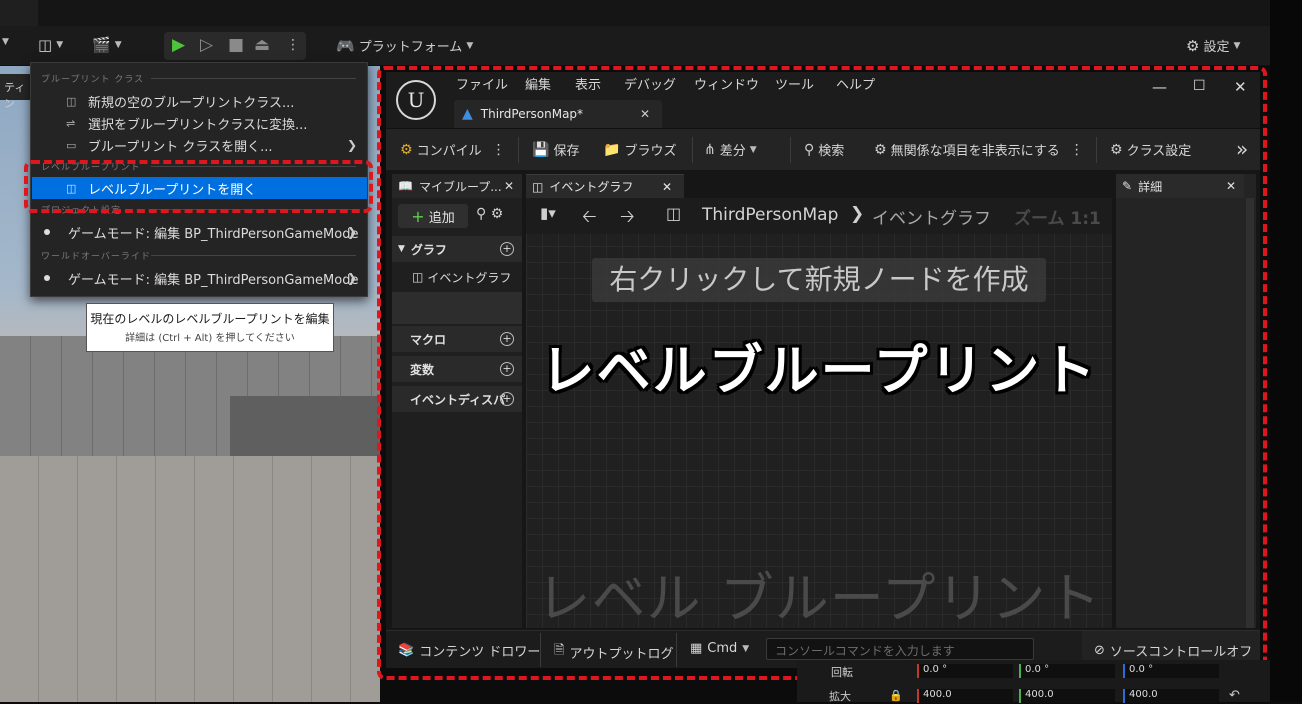  What do you see at coordinates (1216, 47) in the screenshot?
I see `settings-label: 設定` at bounding box center [1216, 47].